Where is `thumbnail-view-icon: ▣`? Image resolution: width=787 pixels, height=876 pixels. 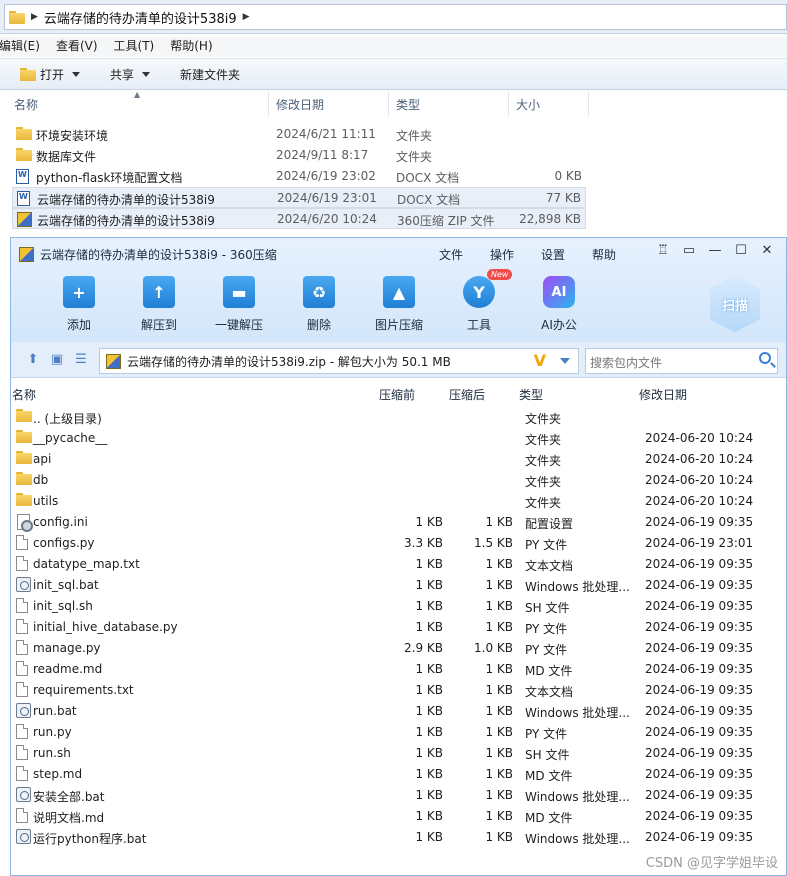 thumbnail-view-icon: ▣ is located at coordinates (57, 359).